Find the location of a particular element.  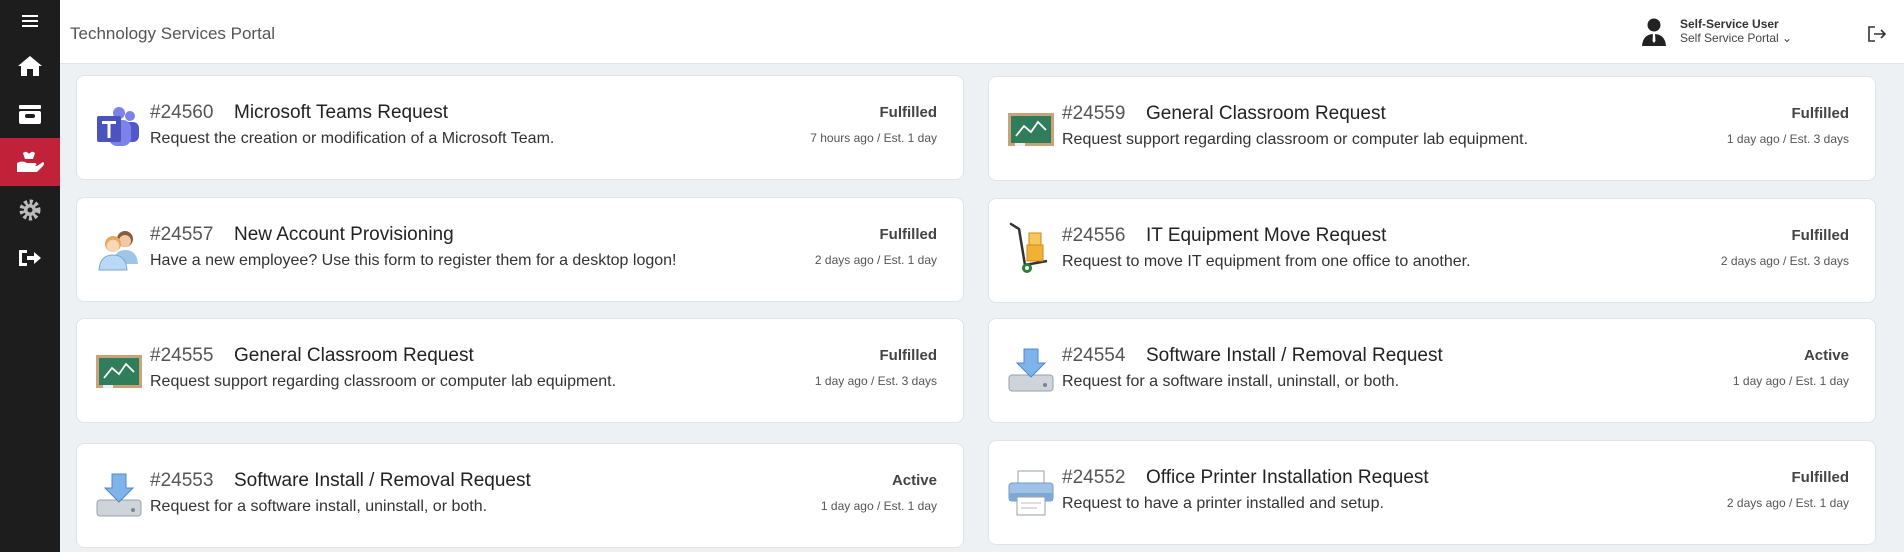

menu-icon is located at coordinates (30, 21).